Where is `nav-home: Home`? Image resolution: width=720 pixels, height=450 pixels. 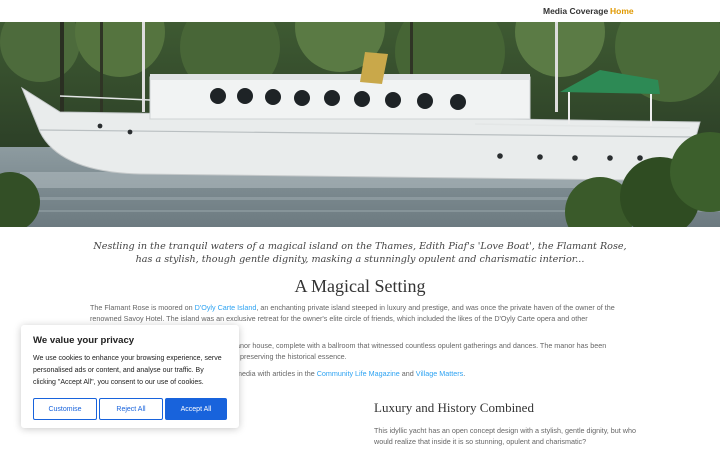 nav-home: Home is located at coordinates (622, 11).